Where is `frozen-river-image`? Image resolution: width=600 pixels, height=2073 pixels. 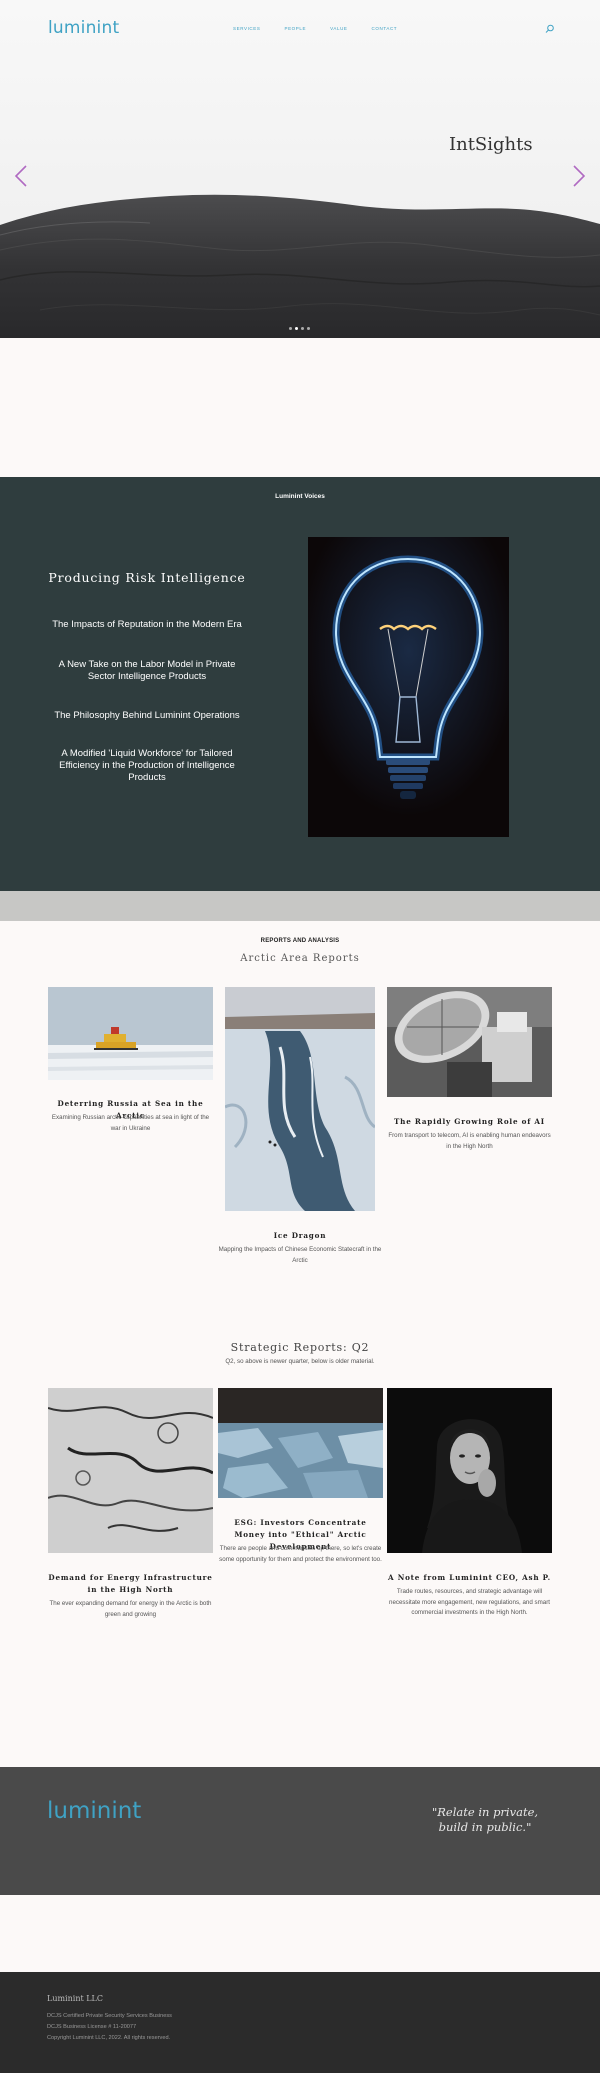 frozen-river-image is located at coordinates (300, 1099).